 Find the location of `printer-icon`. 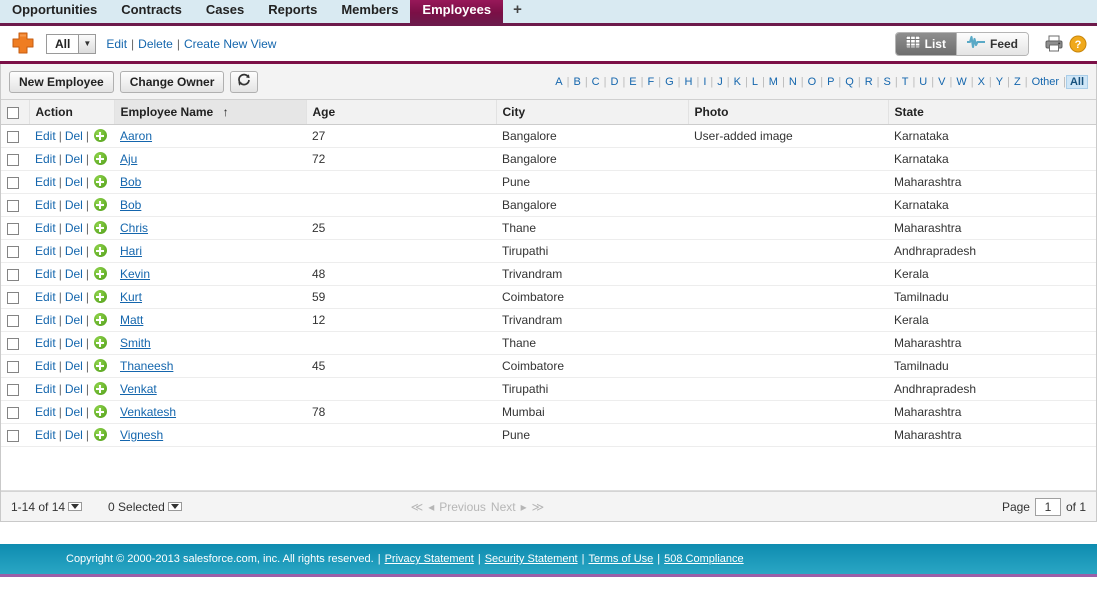

printer-icon is located at coordinates (1054, 43).